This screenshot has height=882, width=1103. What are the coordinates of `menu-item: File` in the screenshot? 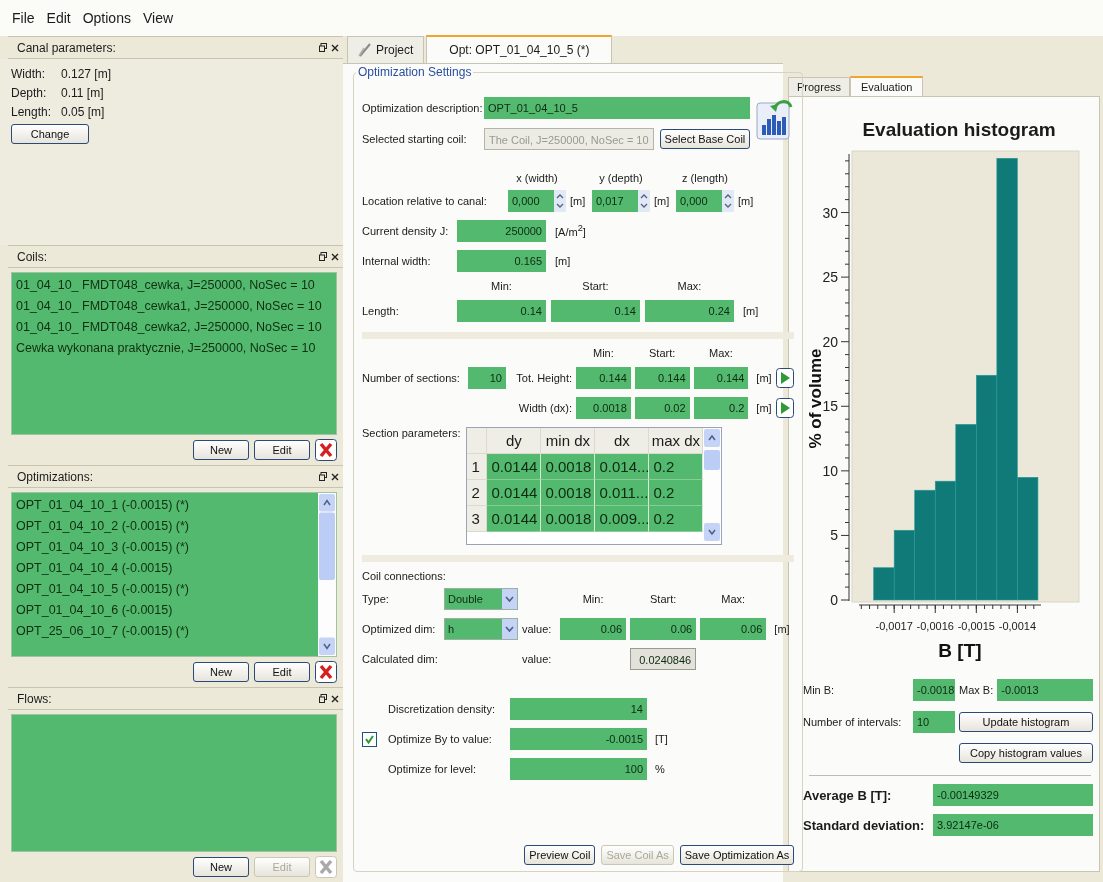 It's located at (23, 18).